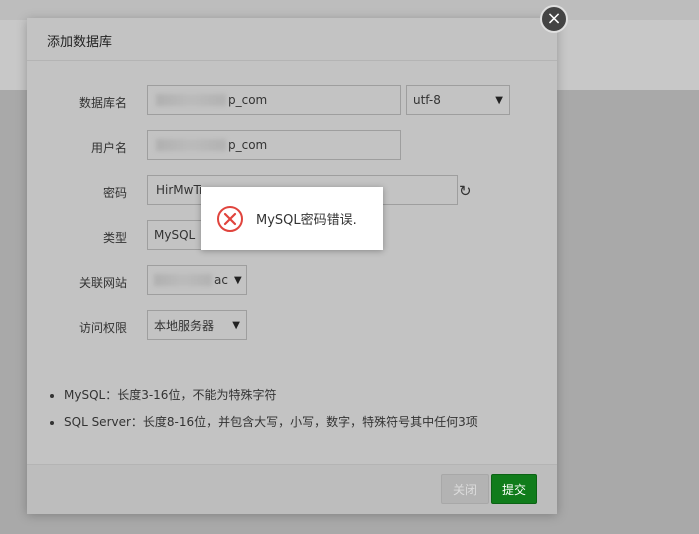 The image size is (699, 534). I want to click on type-value: MySQL, so click(175, 235).